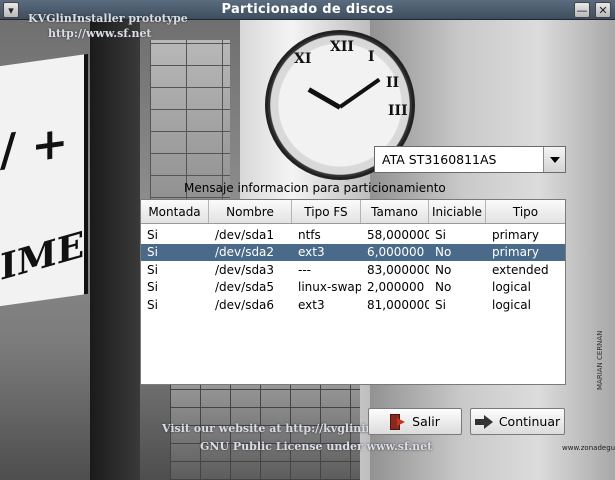 The image size is (615, 480). Describe the element at coordinates (245, 287) in the screenshot. I see `cell-nombre: /dev/sda5` at that location.